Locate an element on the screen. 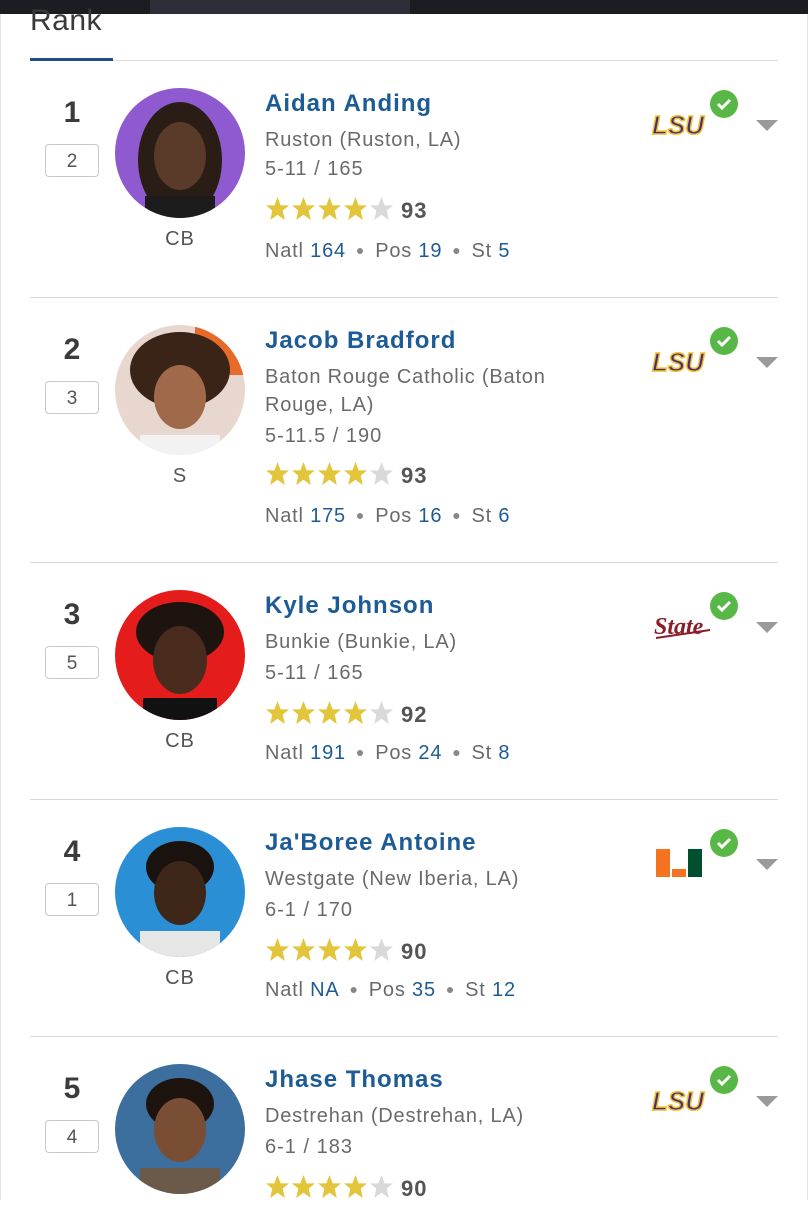  state-rank: 6 is located at coordinates (504, 516).